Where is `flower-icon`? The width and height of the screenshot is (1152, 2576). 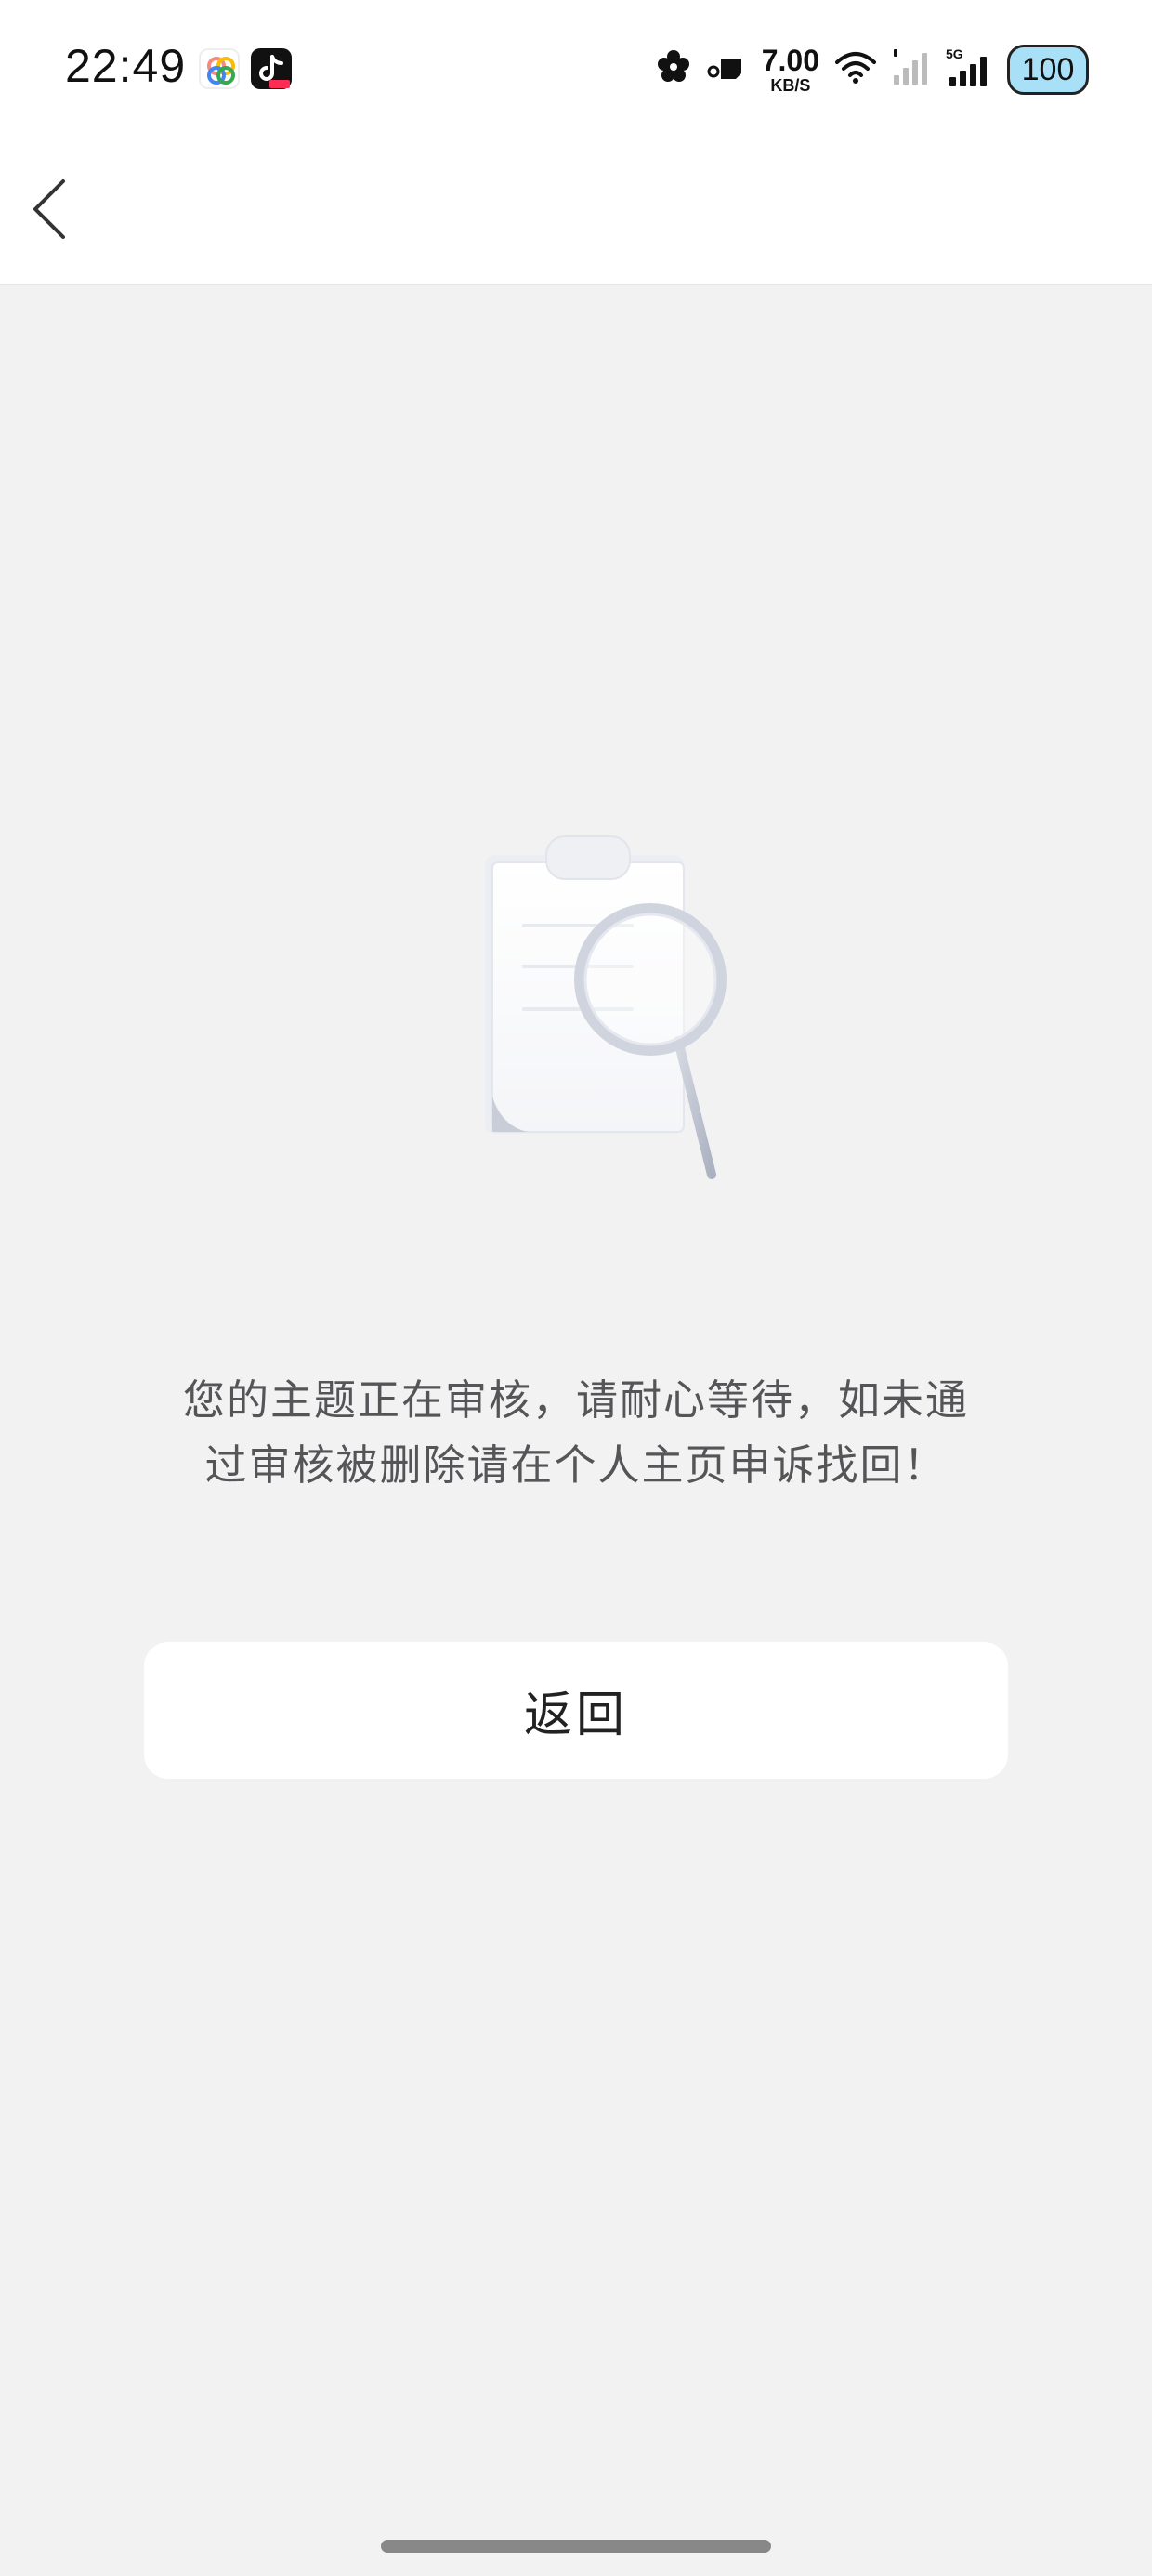
flower-icon is located at coordinates (673, 69).